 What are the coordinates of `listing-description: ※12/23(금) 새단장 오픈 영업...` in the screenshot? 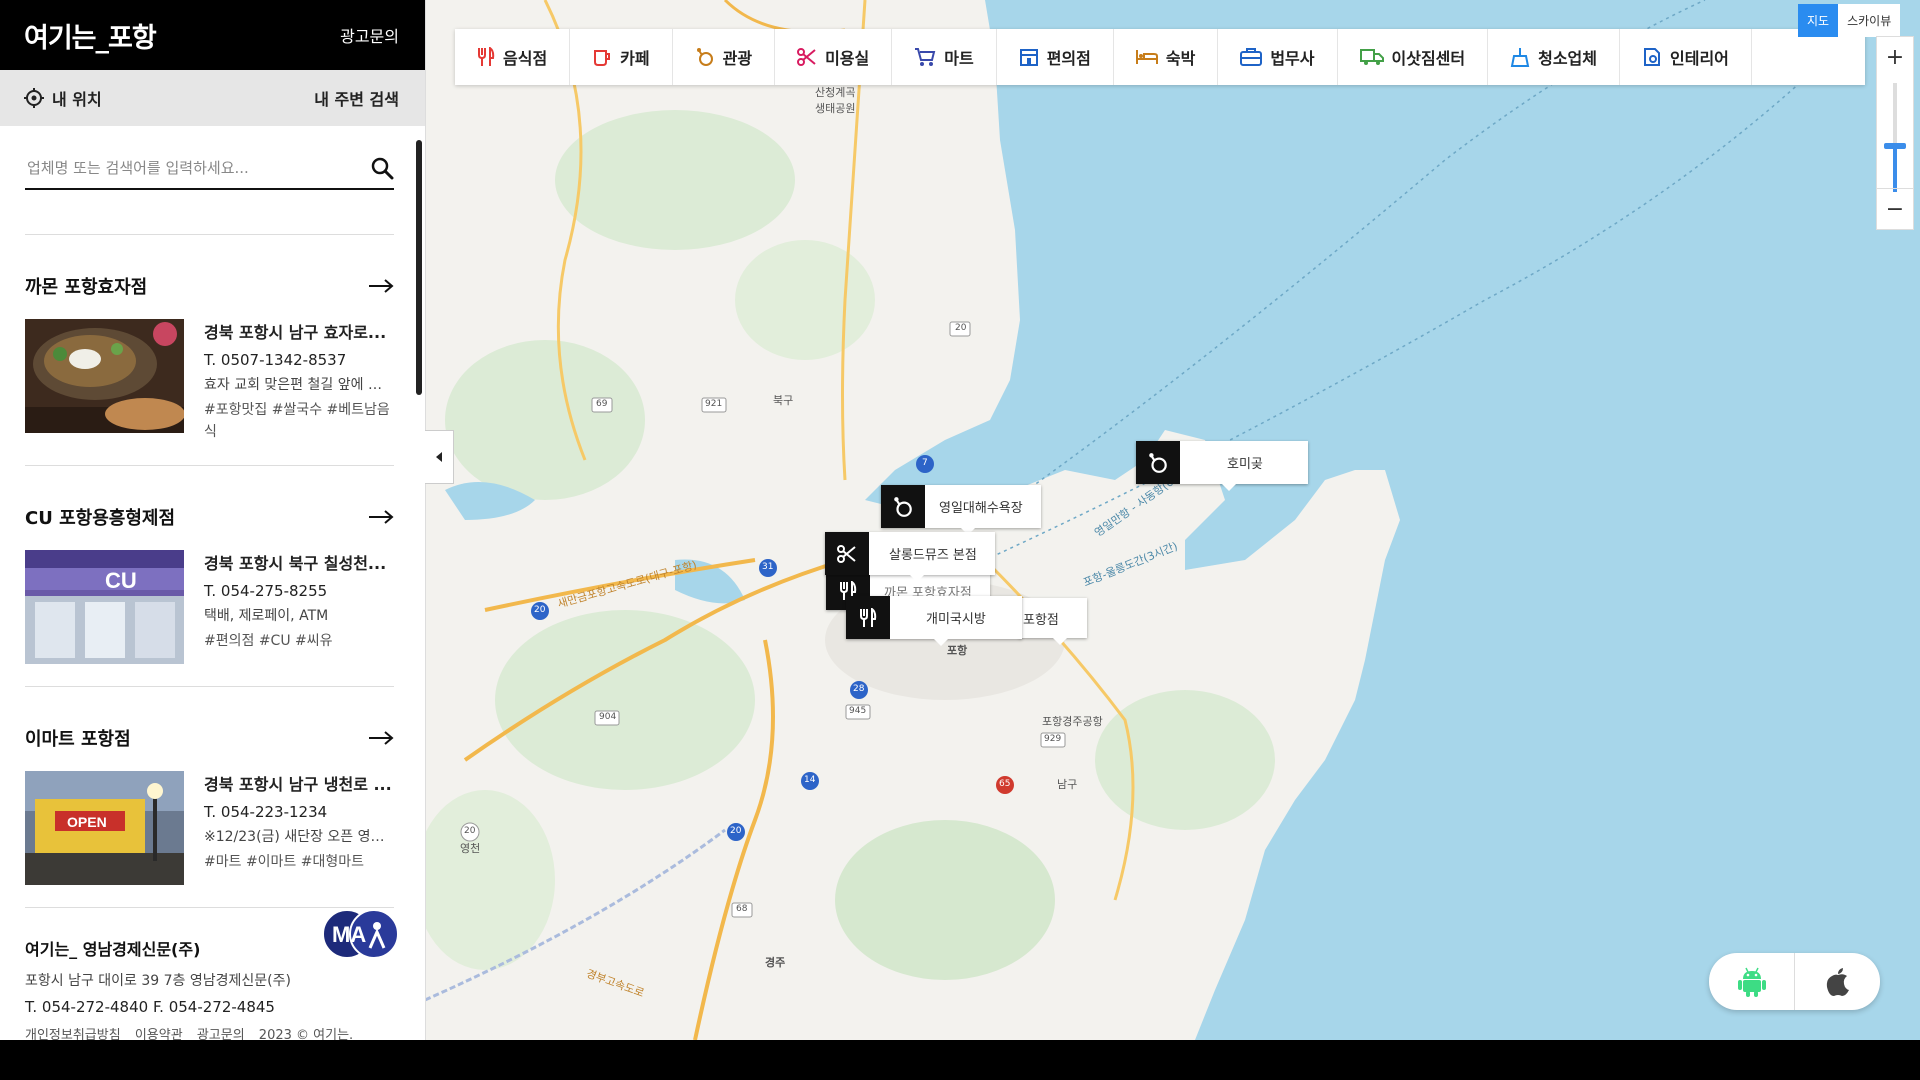 It's located at (299, 837).